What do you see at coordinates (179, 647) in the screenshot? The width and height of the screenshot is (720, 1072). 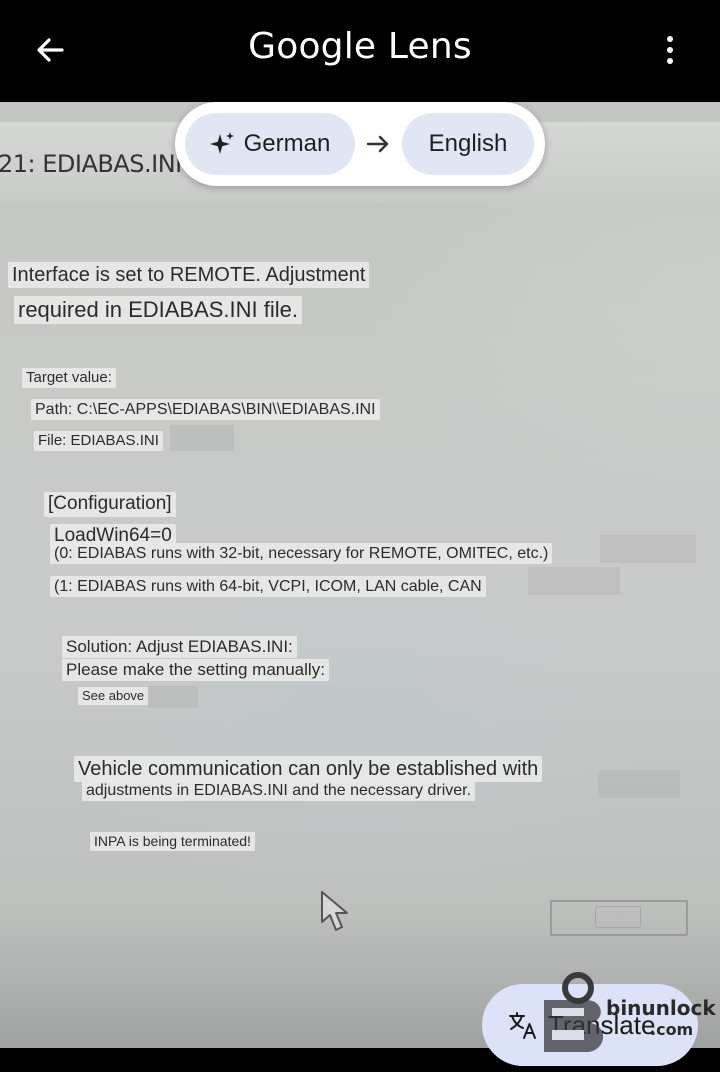 I see `solution-text: Solution: Adjust EDIABAS.INI:` at bounding box center [179, 647].